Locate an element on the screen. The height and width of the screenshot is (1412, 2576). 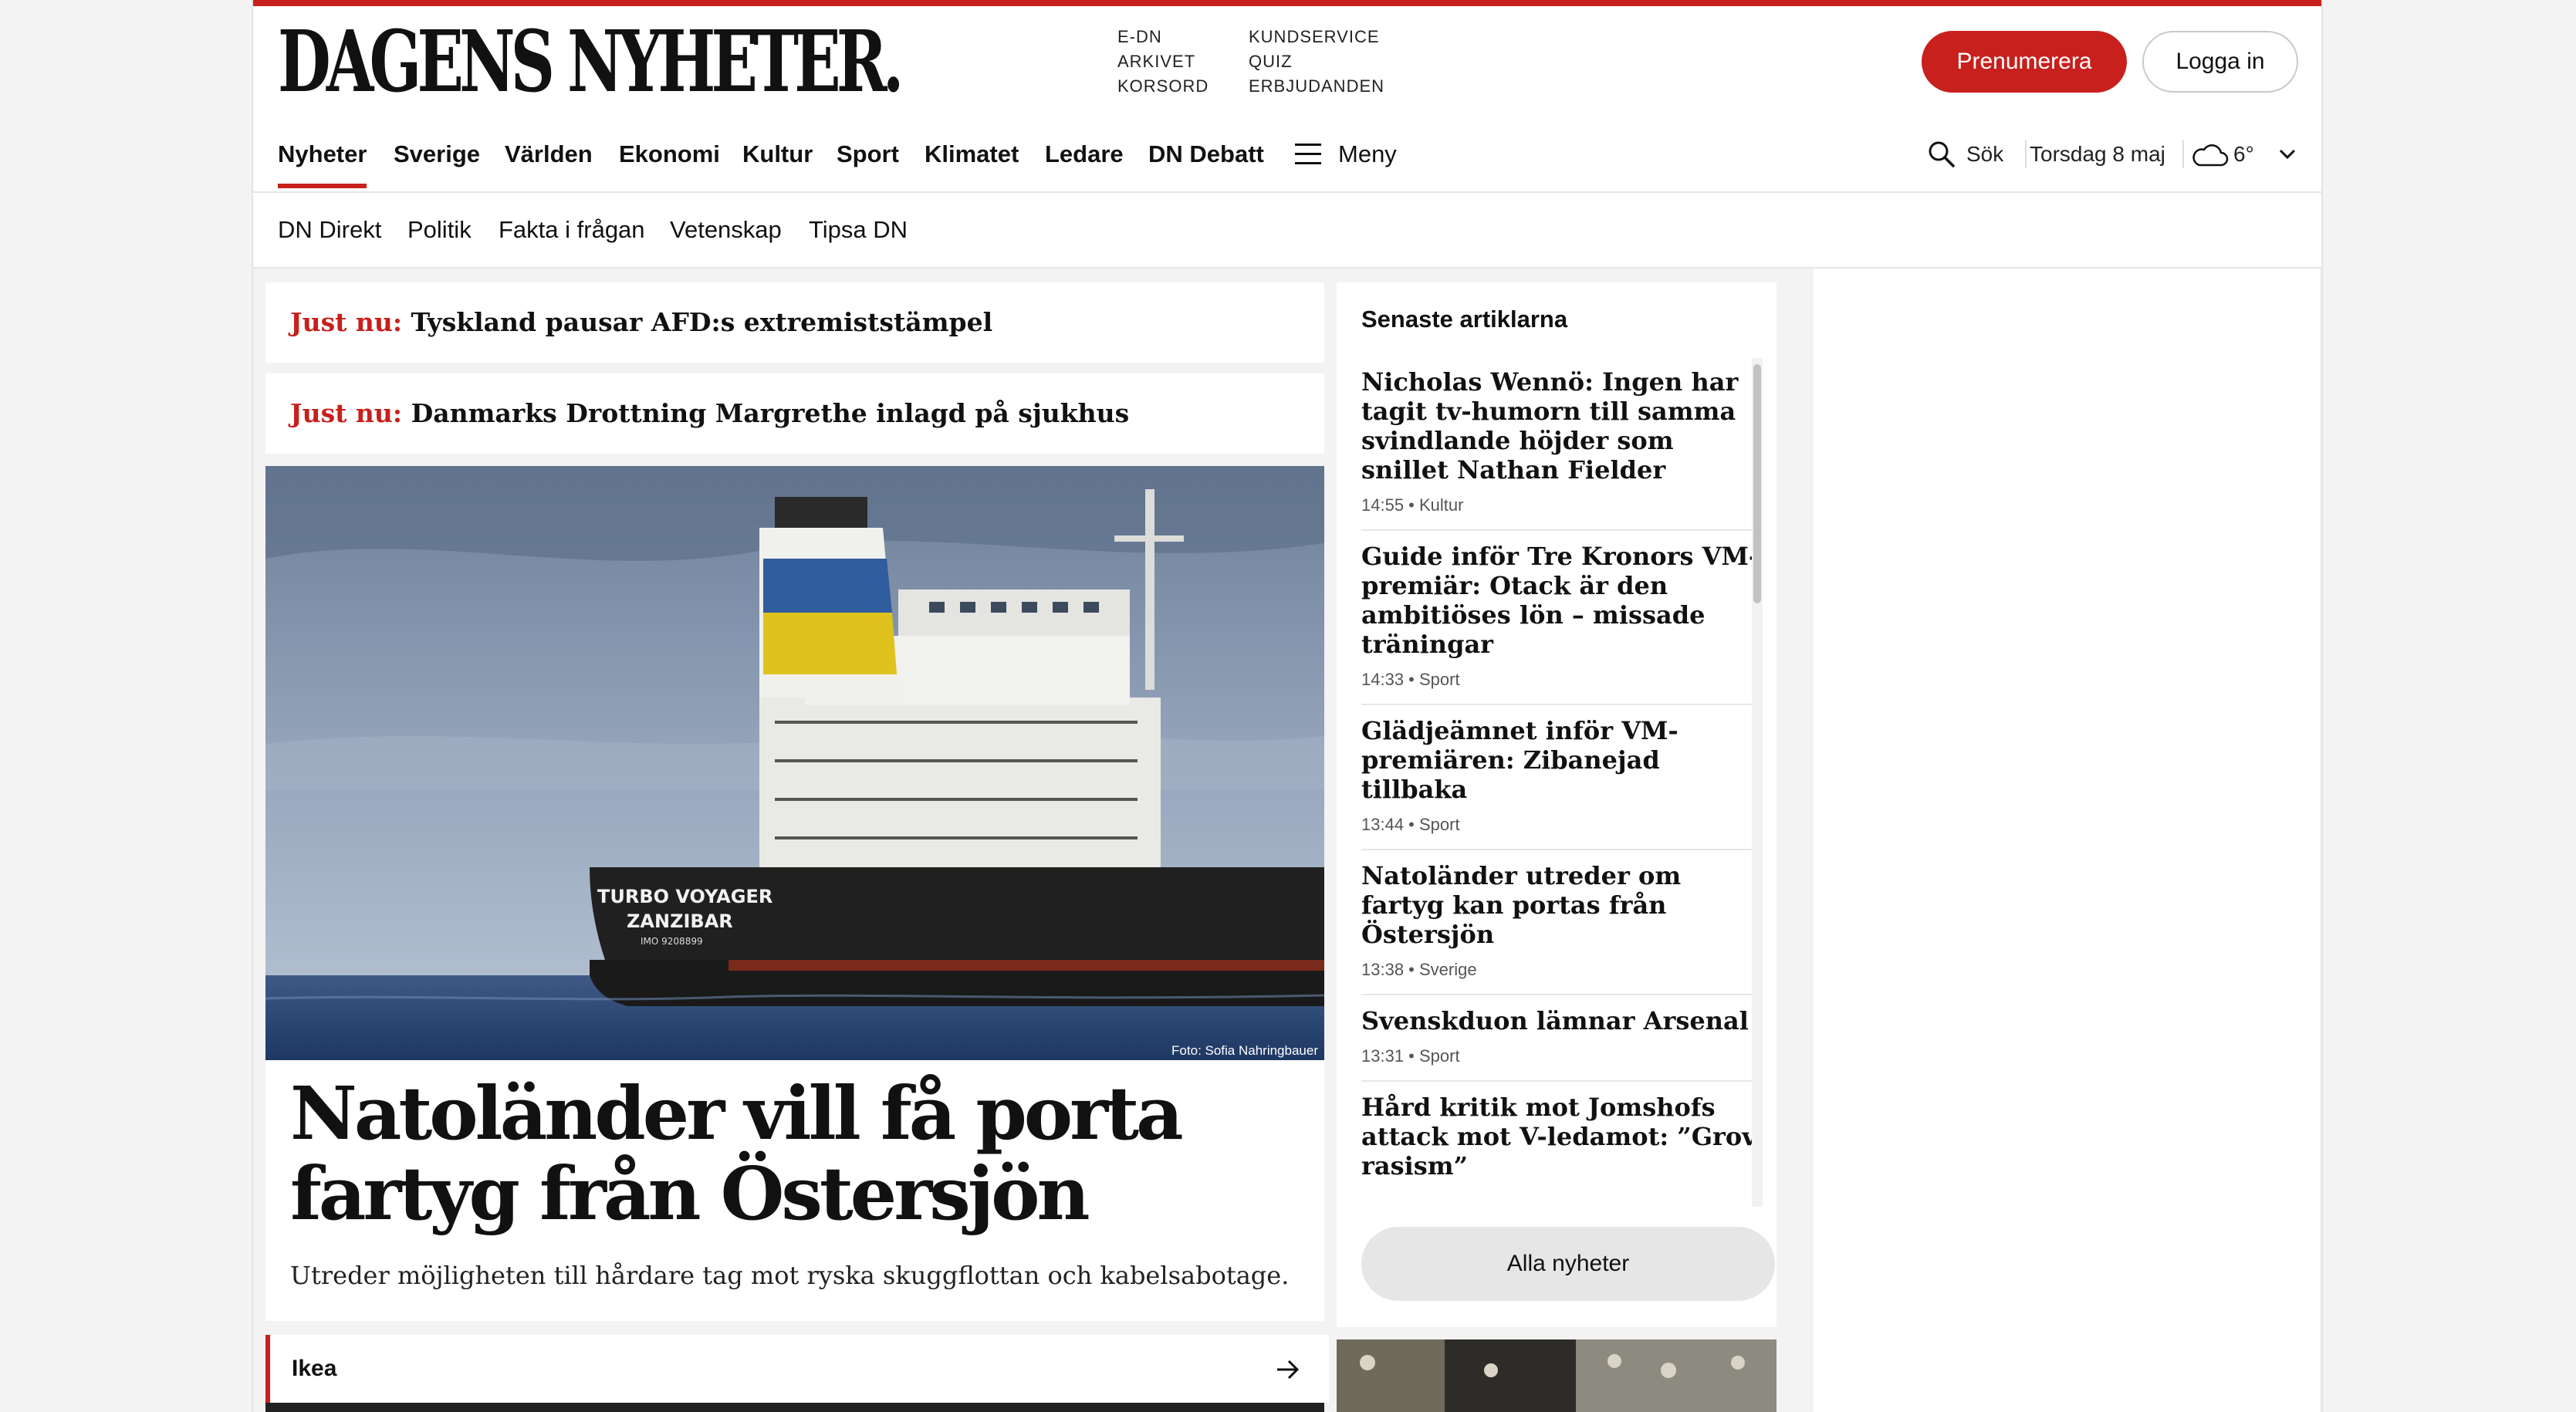
nav-item-ledare: Ledare is located at coordinates (1084, 154).